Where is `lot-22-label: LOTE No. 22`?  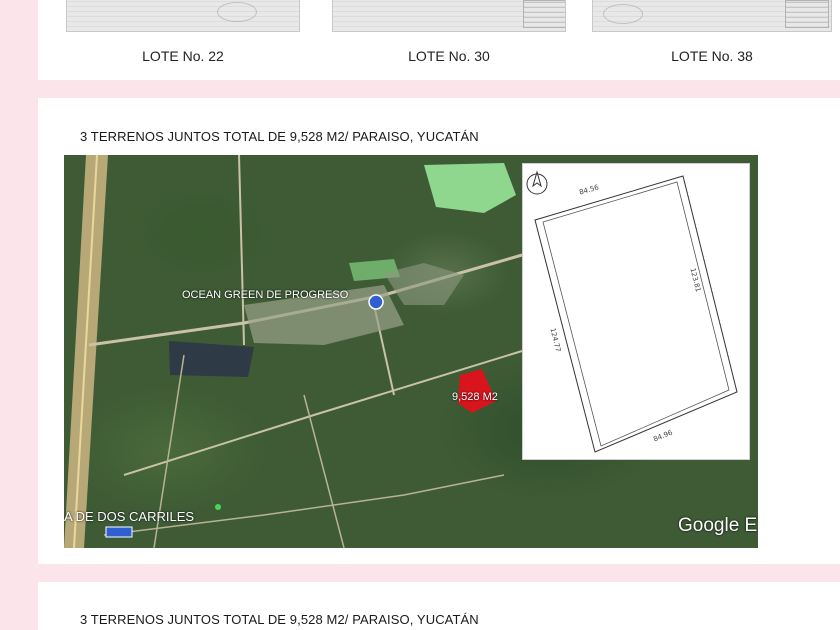 lot-22-label: LOTE No. 22 is located at coordinates (183, 56).